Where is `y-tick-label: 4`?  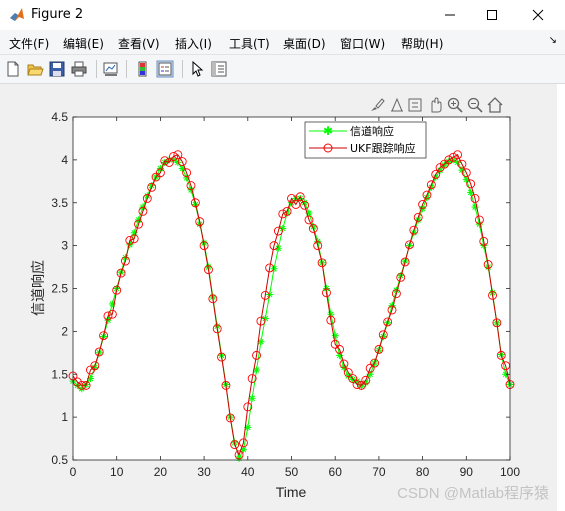 y-tick-label: 4 is located at coordinates (64, 160).